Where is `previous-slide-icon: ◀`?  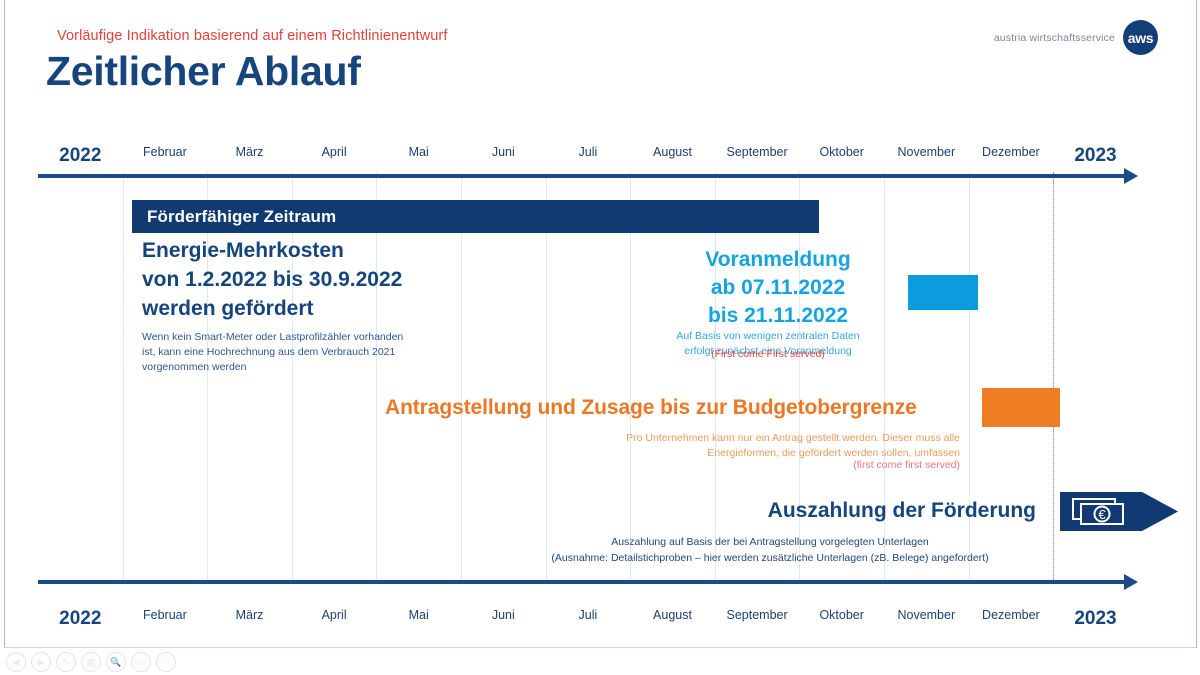
previous-slide-icon: ◀ is located at coordinates (16, 662).